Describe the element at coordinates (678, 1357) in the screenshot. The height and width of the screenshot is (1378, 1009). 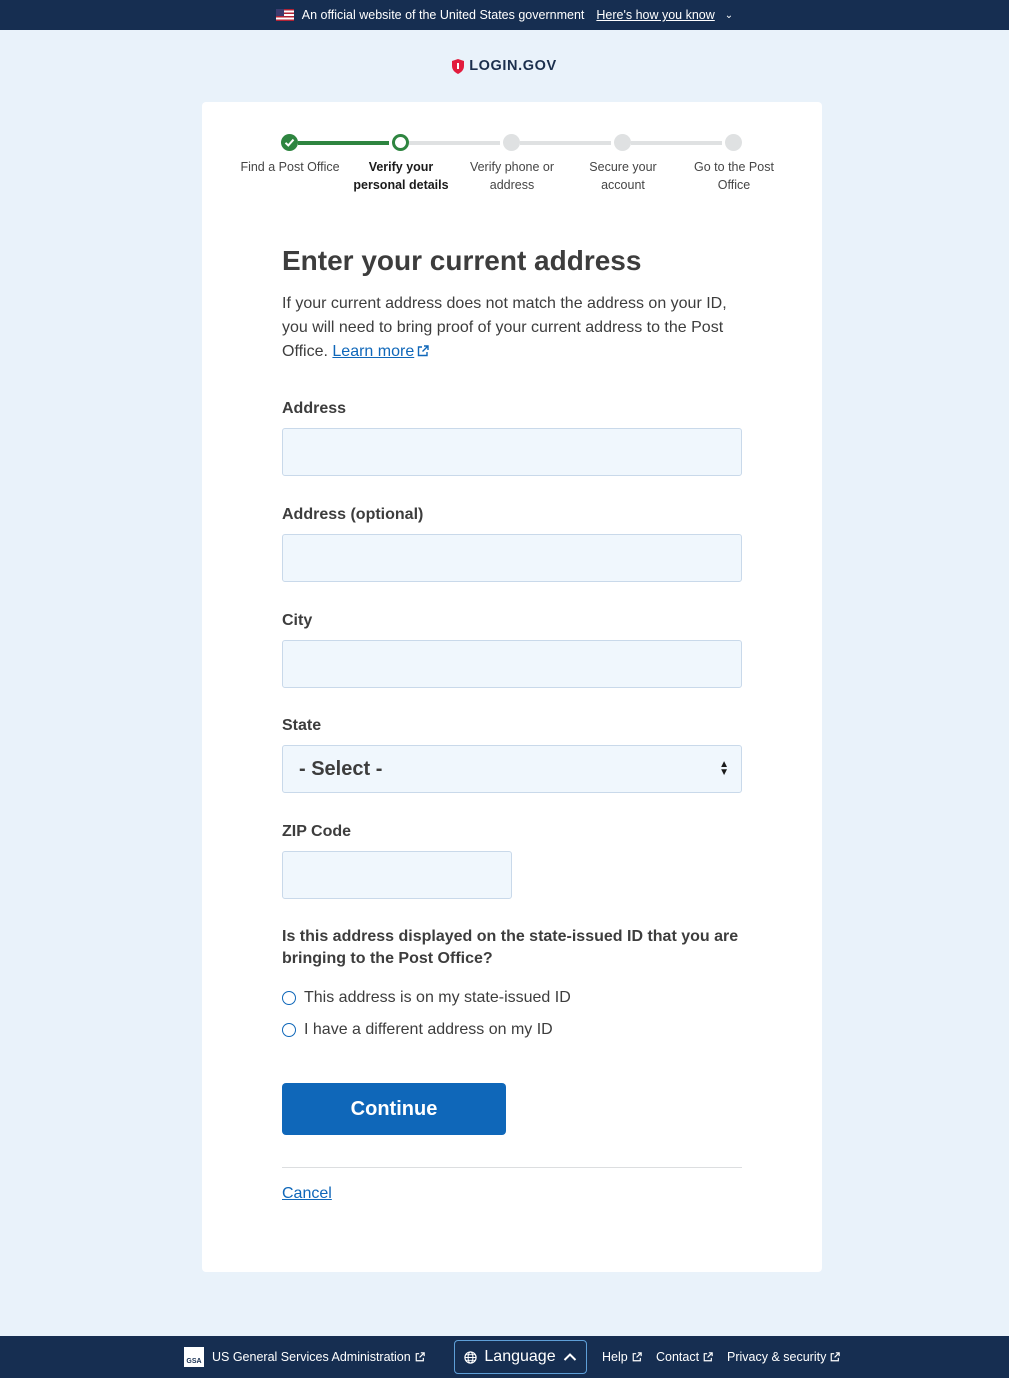
I see `contact-label: Contact` at that location.